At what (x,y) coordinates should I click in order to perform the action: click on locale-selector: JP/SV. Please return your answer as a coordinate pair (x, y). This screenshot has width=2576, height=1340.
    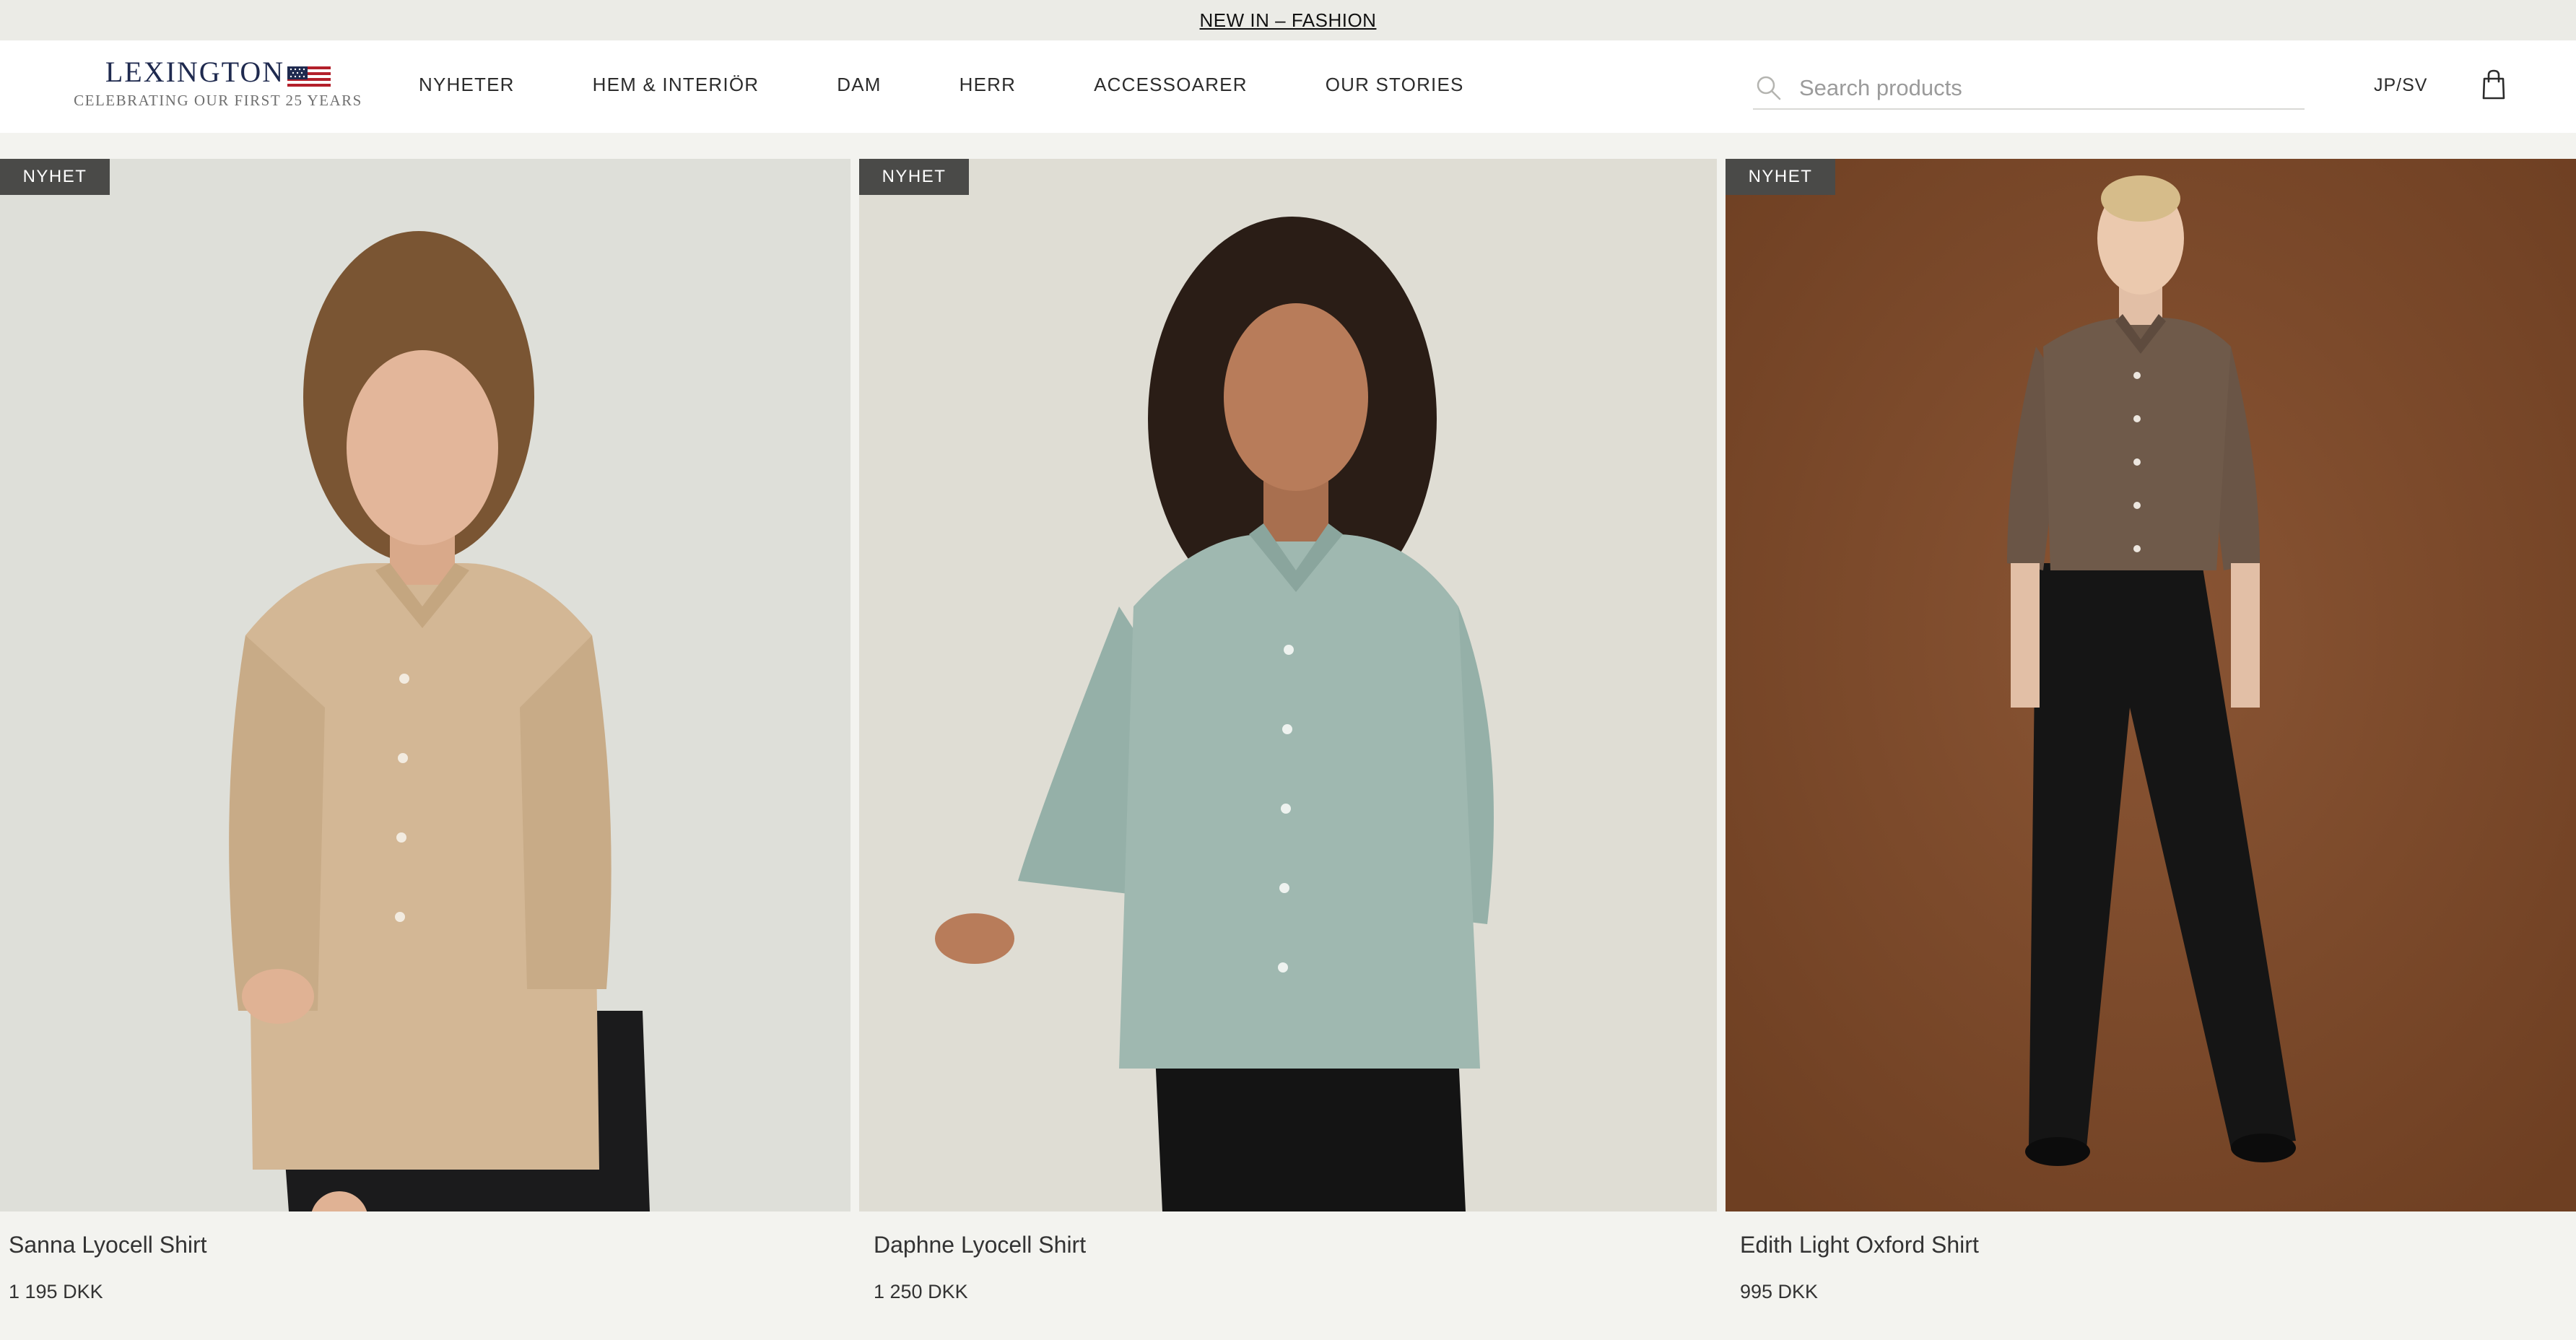
    Looking at the image, I should click on (2400, 85).